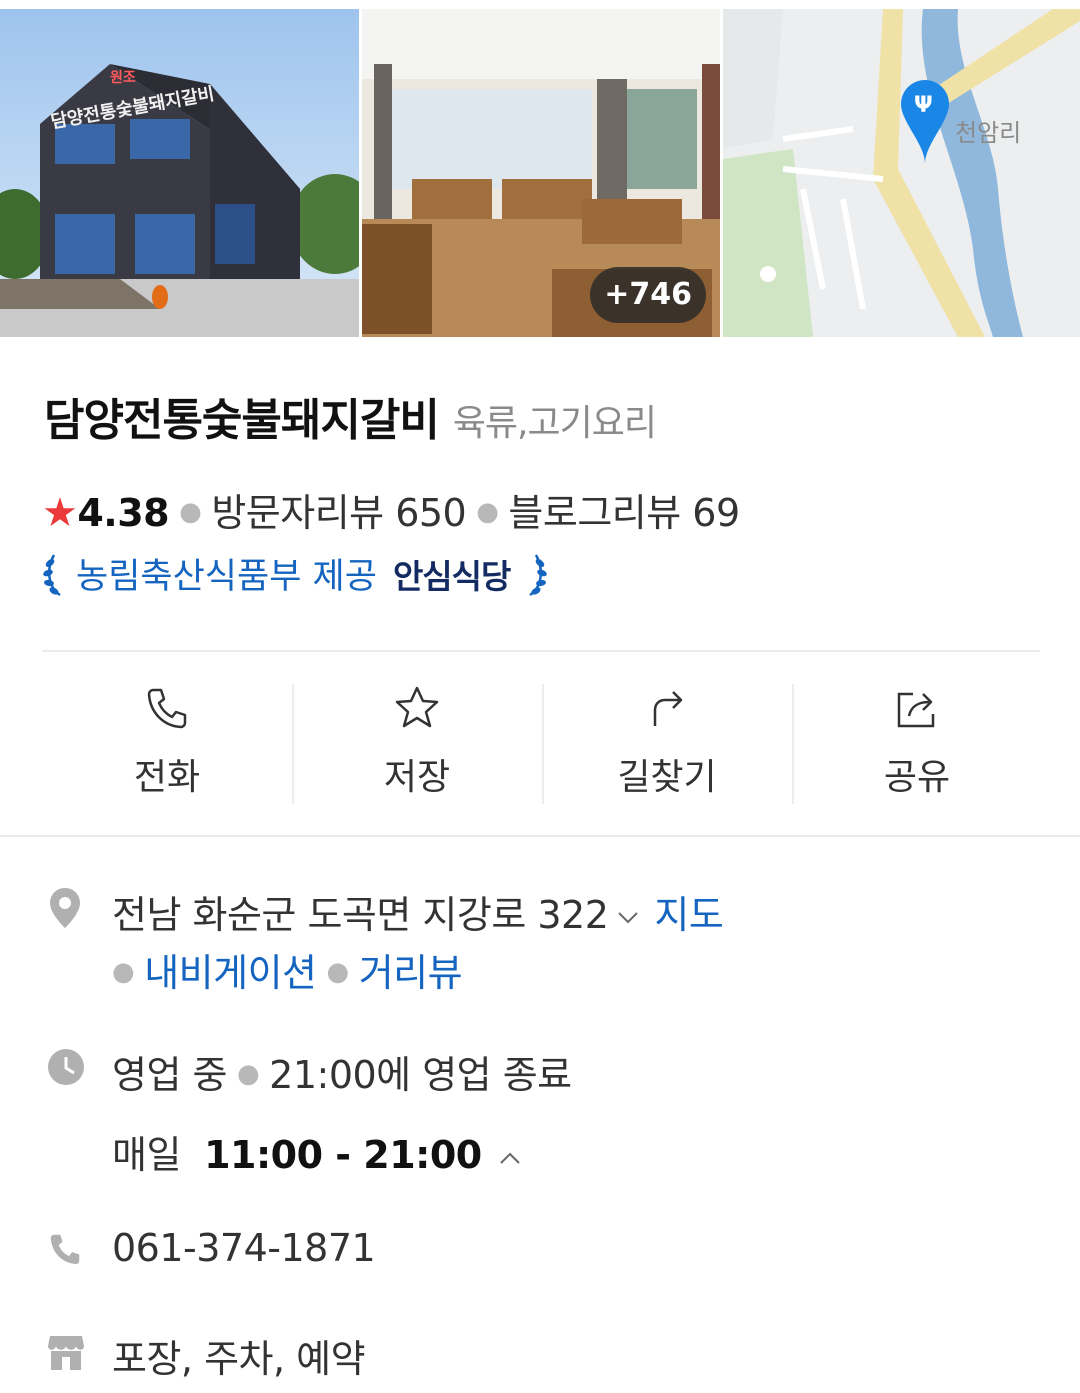 Image resolution: width=1080 pixels, height=1393 pixels. What do you see at coordinates (688, 915) in the screenshot?
I see `map-link: 지도` at bounding box center [688, 915].